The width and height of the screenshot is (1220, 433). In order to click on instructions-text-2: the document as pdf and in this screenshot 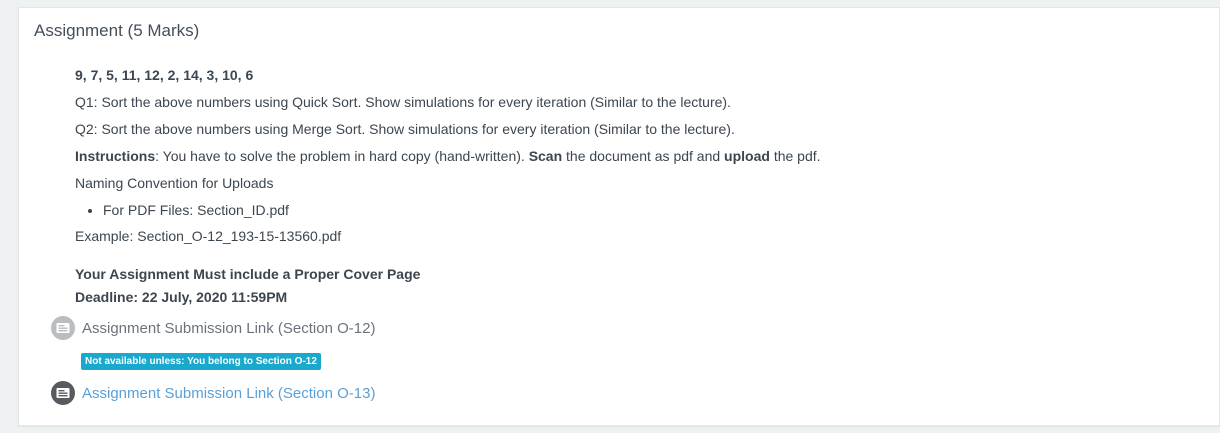, I will do `click(643, 156)`.